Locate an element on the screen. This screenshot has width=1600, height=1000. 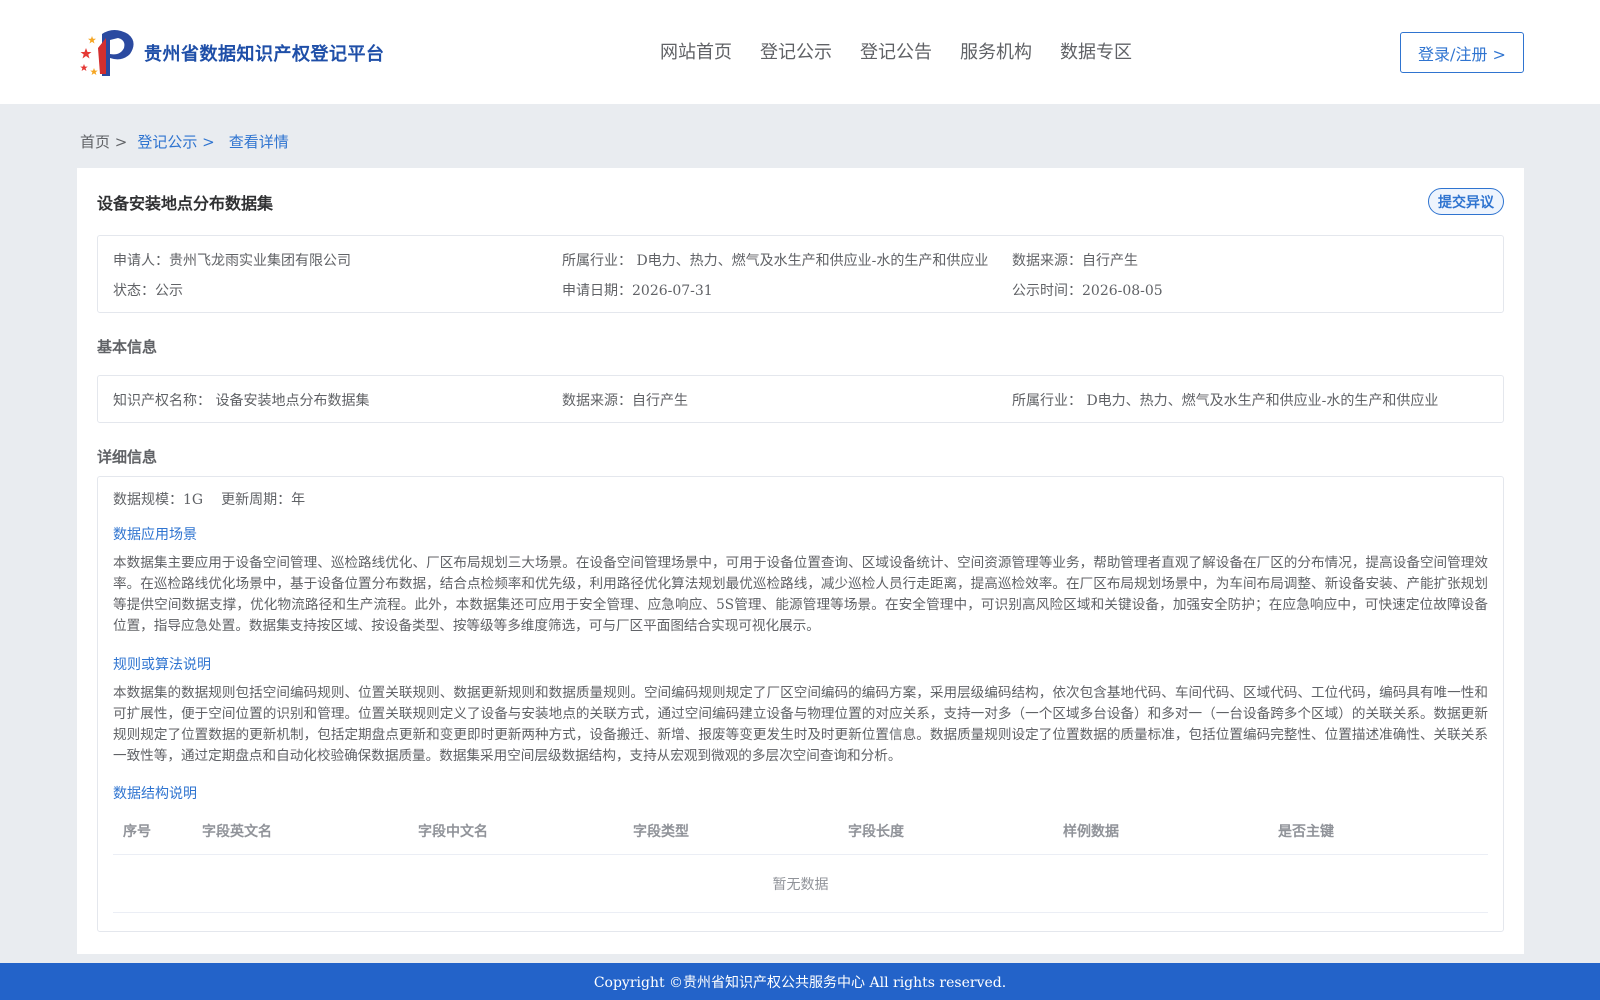
structure-heading: 数据结构说明 is located at coordinates (155, 794).